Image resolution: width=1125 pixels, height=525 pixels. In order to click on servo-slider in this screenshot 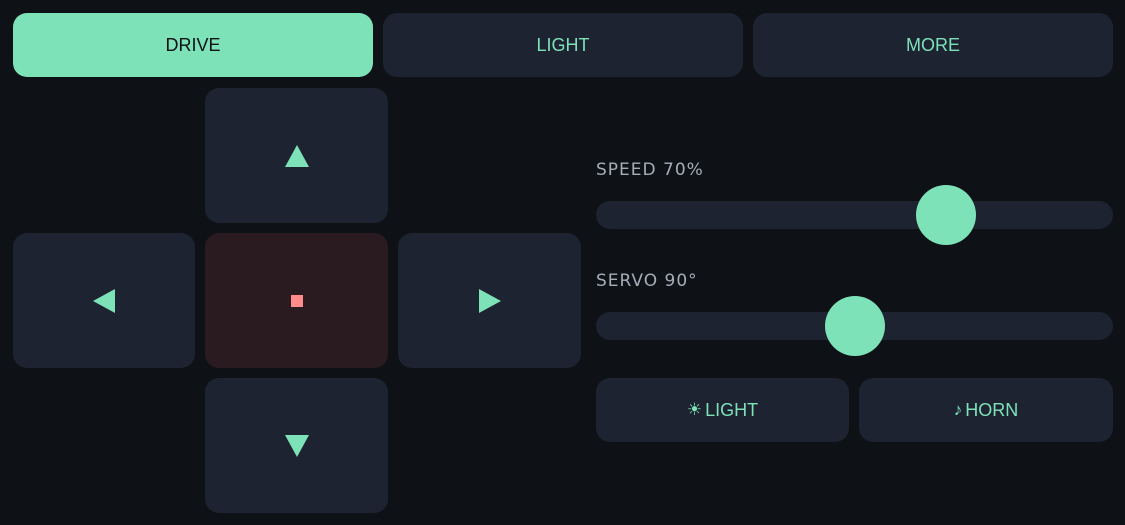, I will do `click(854, 326)`.